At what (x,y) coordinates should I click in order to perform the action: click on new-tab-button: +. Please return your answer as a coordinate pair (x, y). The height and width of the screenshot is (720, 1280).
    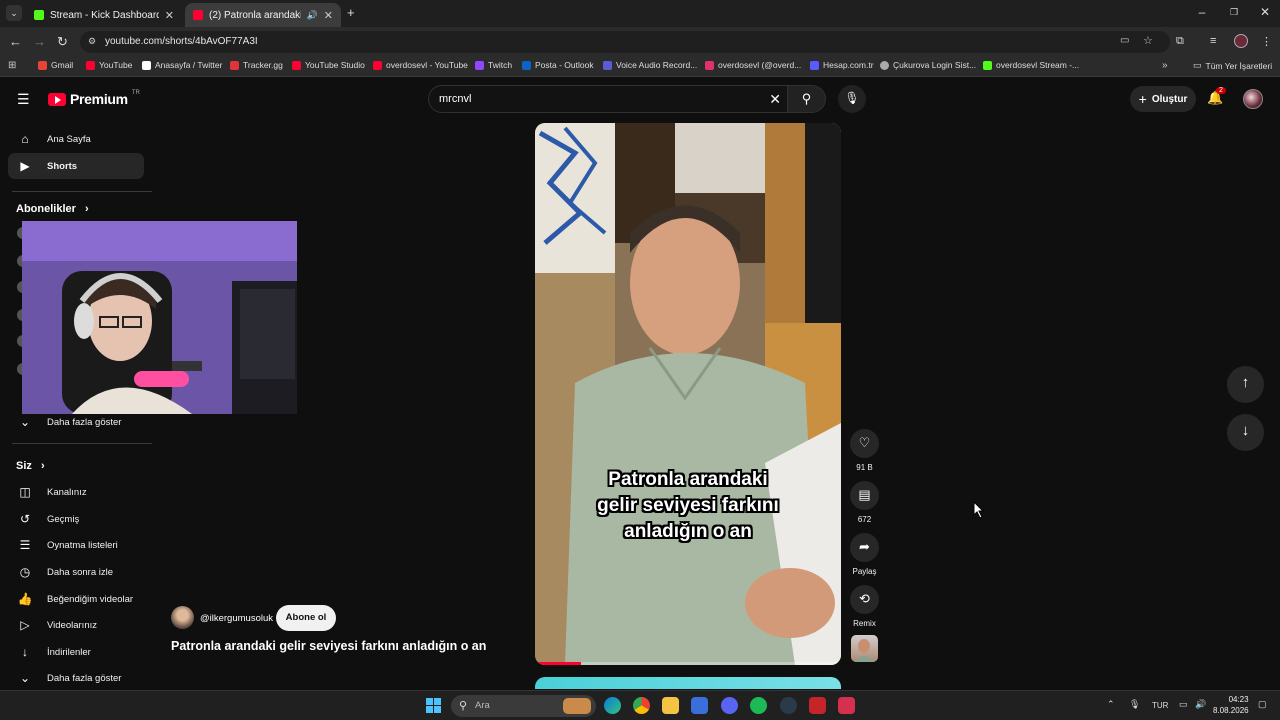
    Looking at the image, I should click on (351, 12).